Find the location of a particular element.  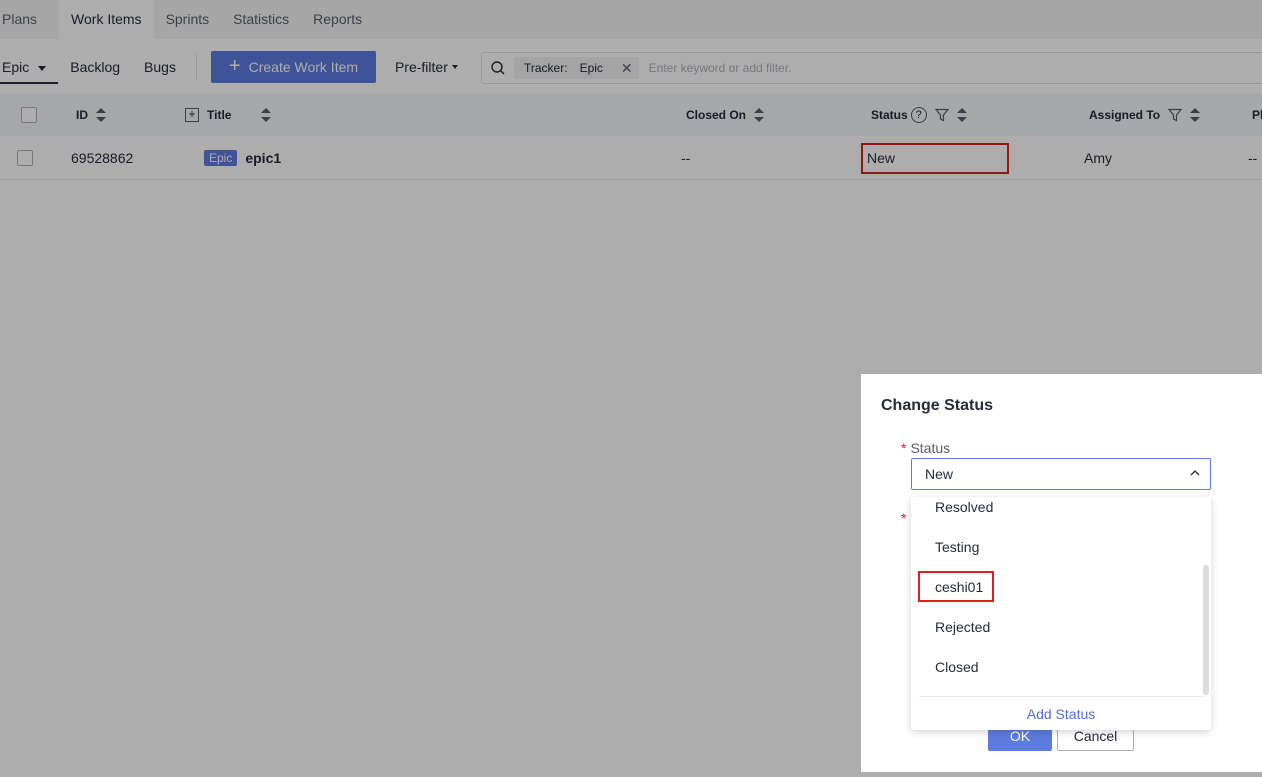

status-field-label: * Status is located at coordinates (925, 448).